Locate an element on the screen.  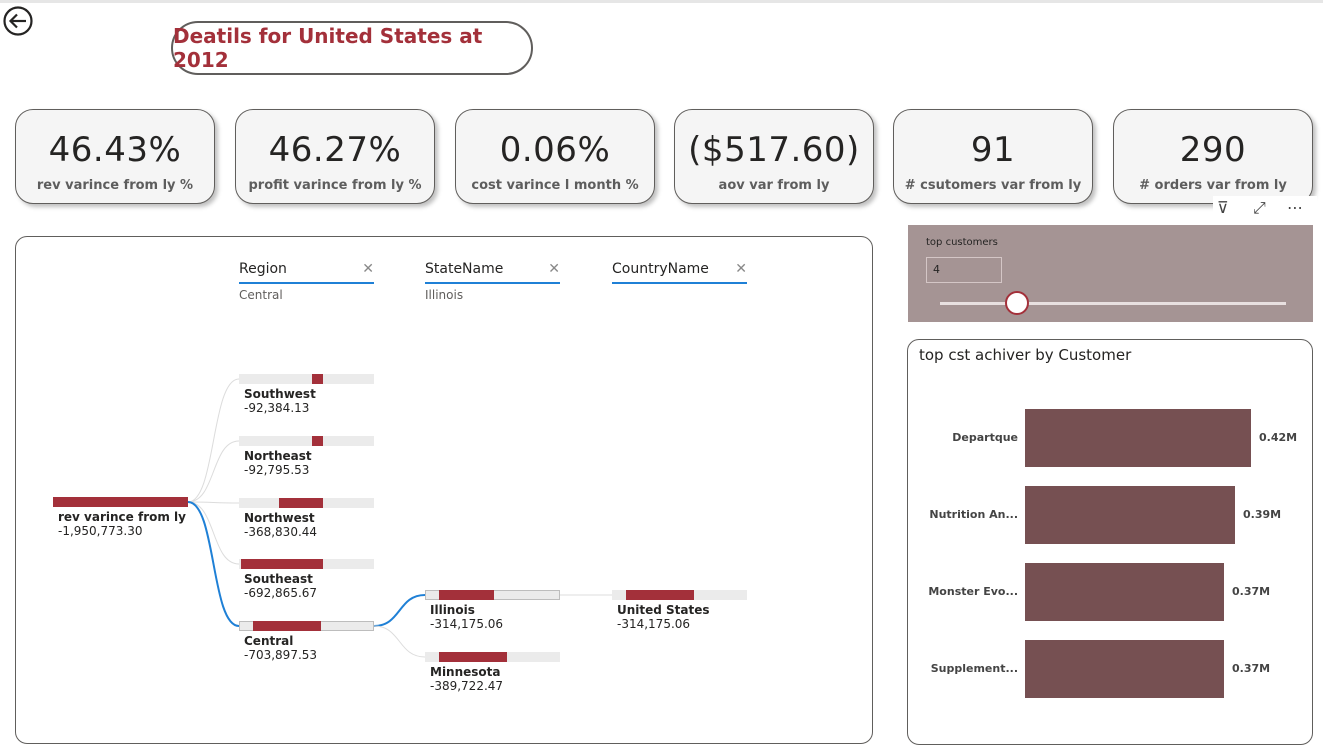
kpi-card-profit-variance: 46.27% profit varince from ly % is located at coordinates (335, 156).